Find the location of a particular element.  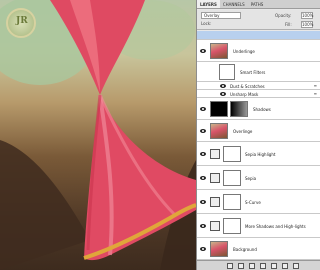

filter-row-unsharp-mask: Unsharp Mask ≡ is located at coordinates (258, 94).